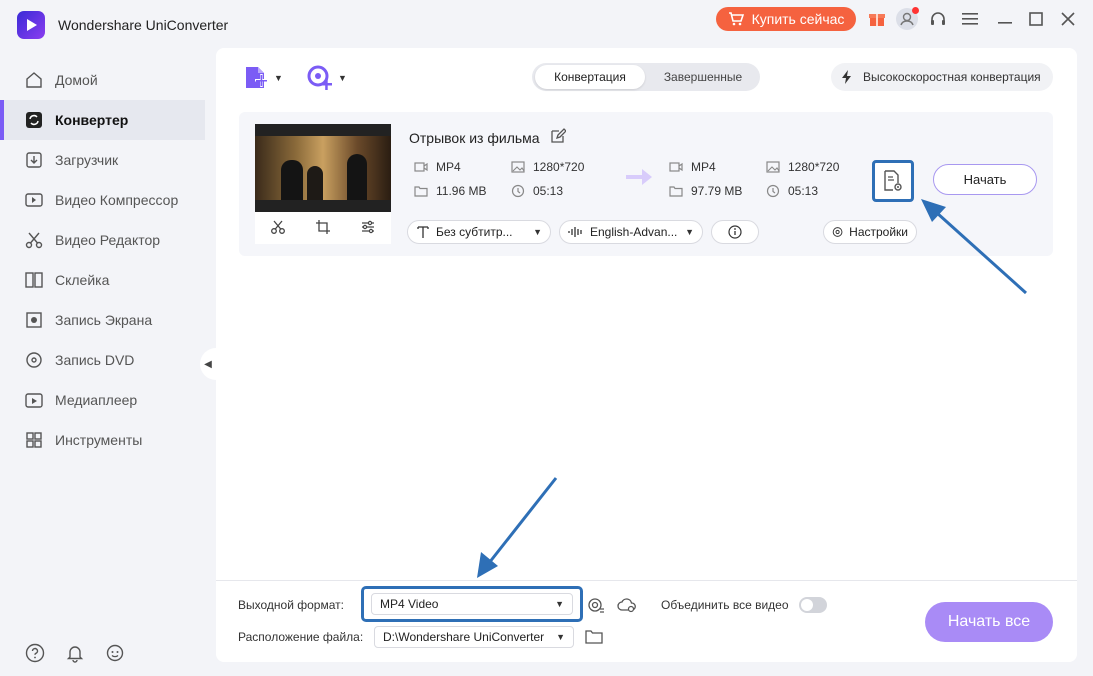  Describe the element at coordinates (952, 77) in the screenshot. I see `high-speed-label: Высокоскоростная конвертация` at that location.